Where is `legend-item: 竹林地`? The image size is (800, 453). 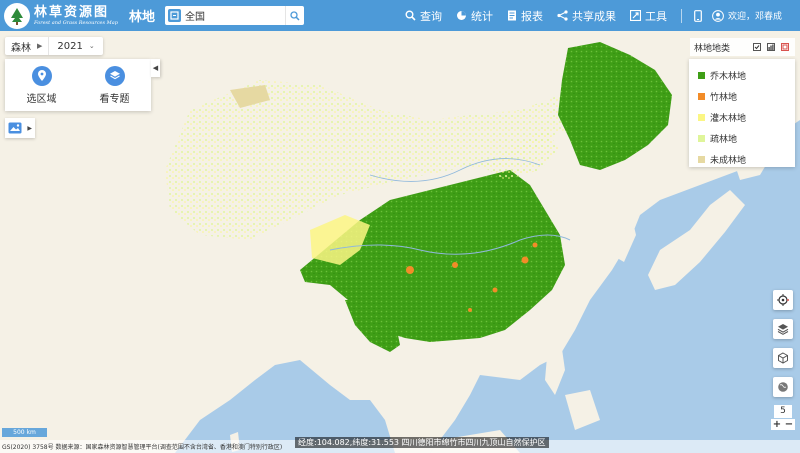
legend-item: 竹林地 is located at coordinates (746, 96).